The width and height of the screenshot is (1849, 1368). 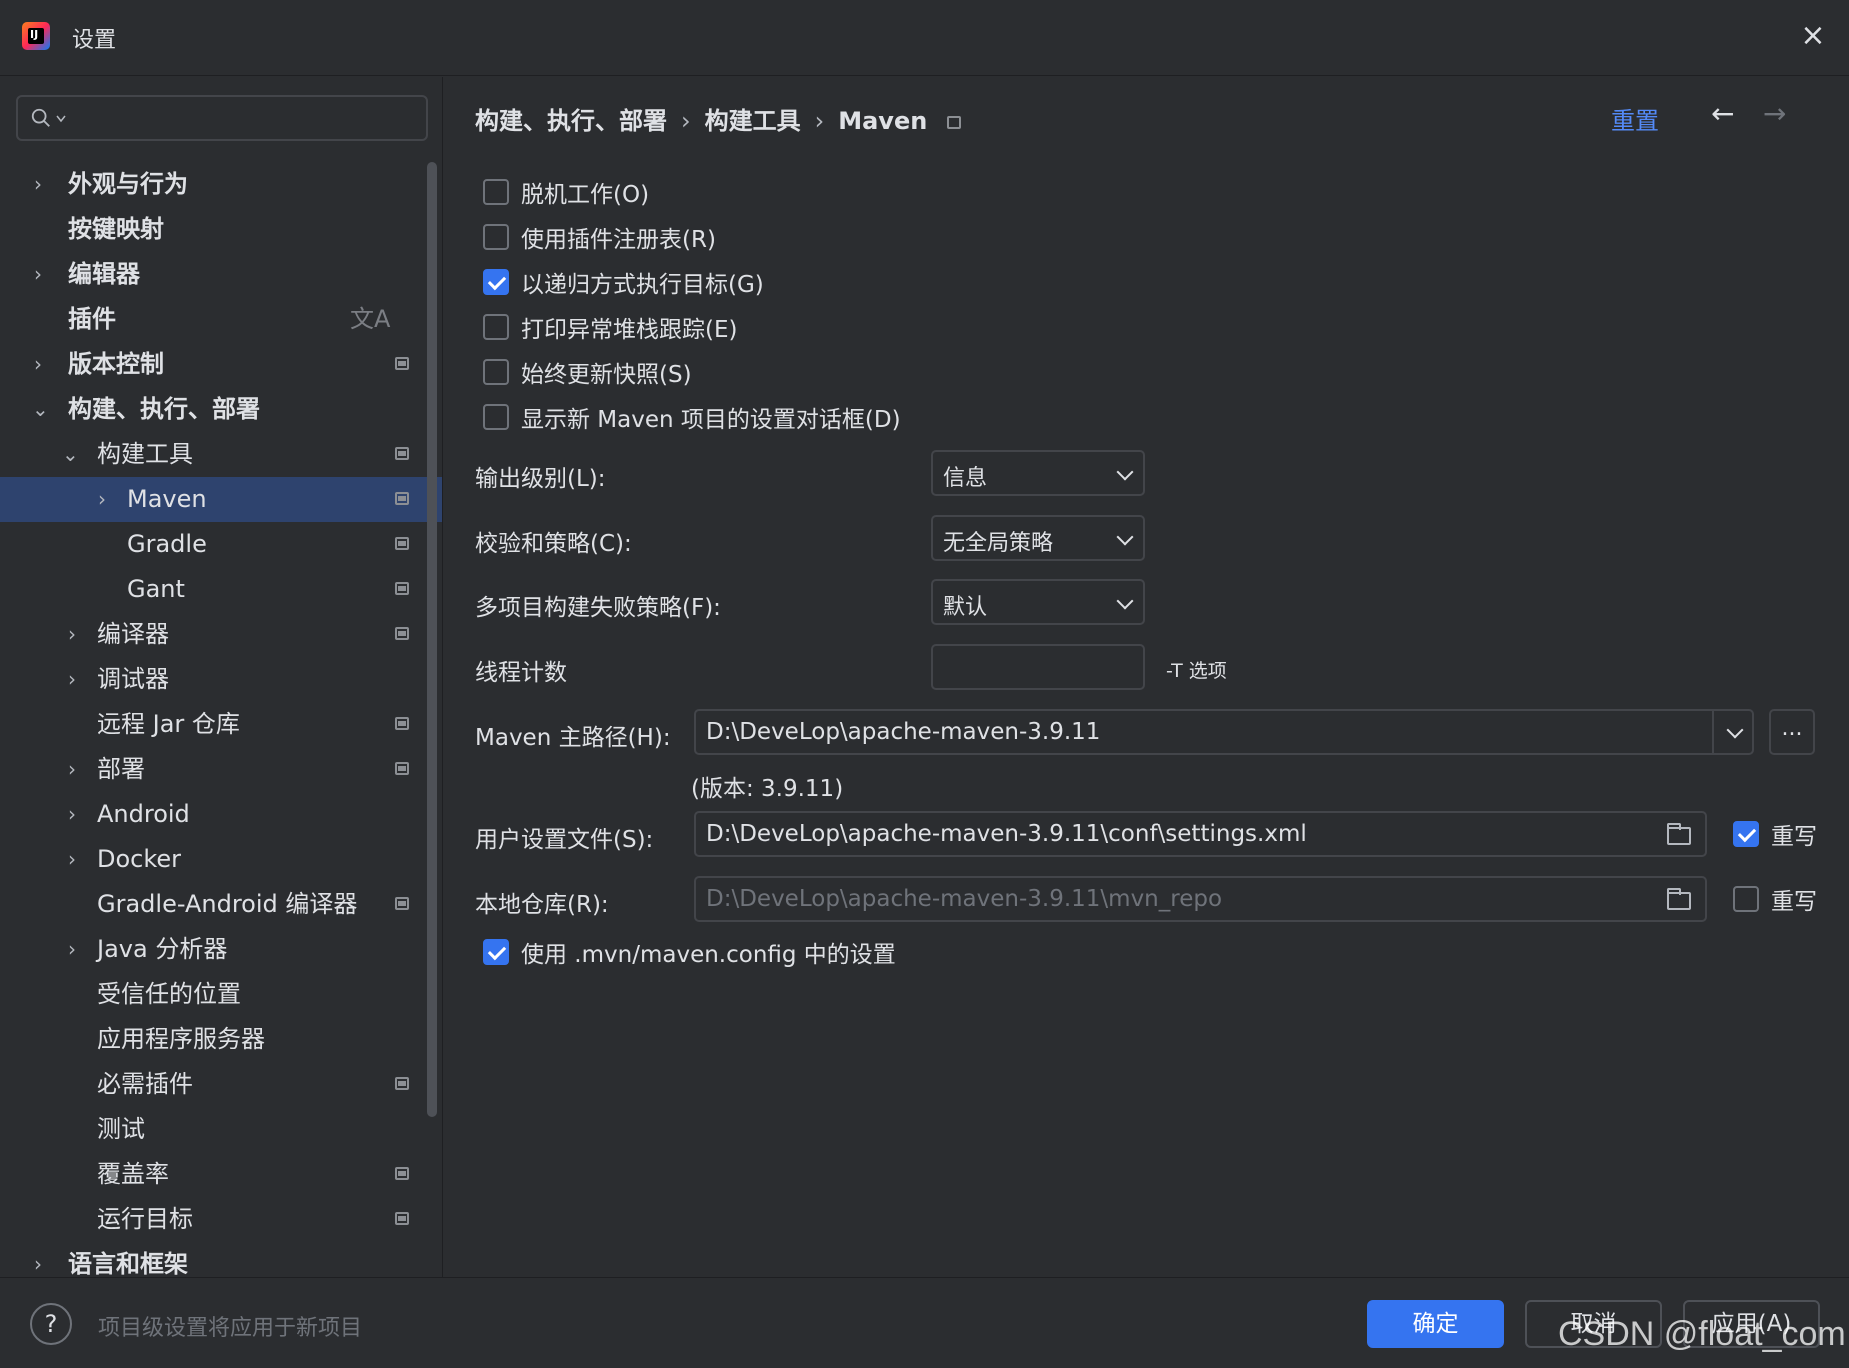 I want to click on tree-item-testing: 测试, so click(x=221, y=1129).